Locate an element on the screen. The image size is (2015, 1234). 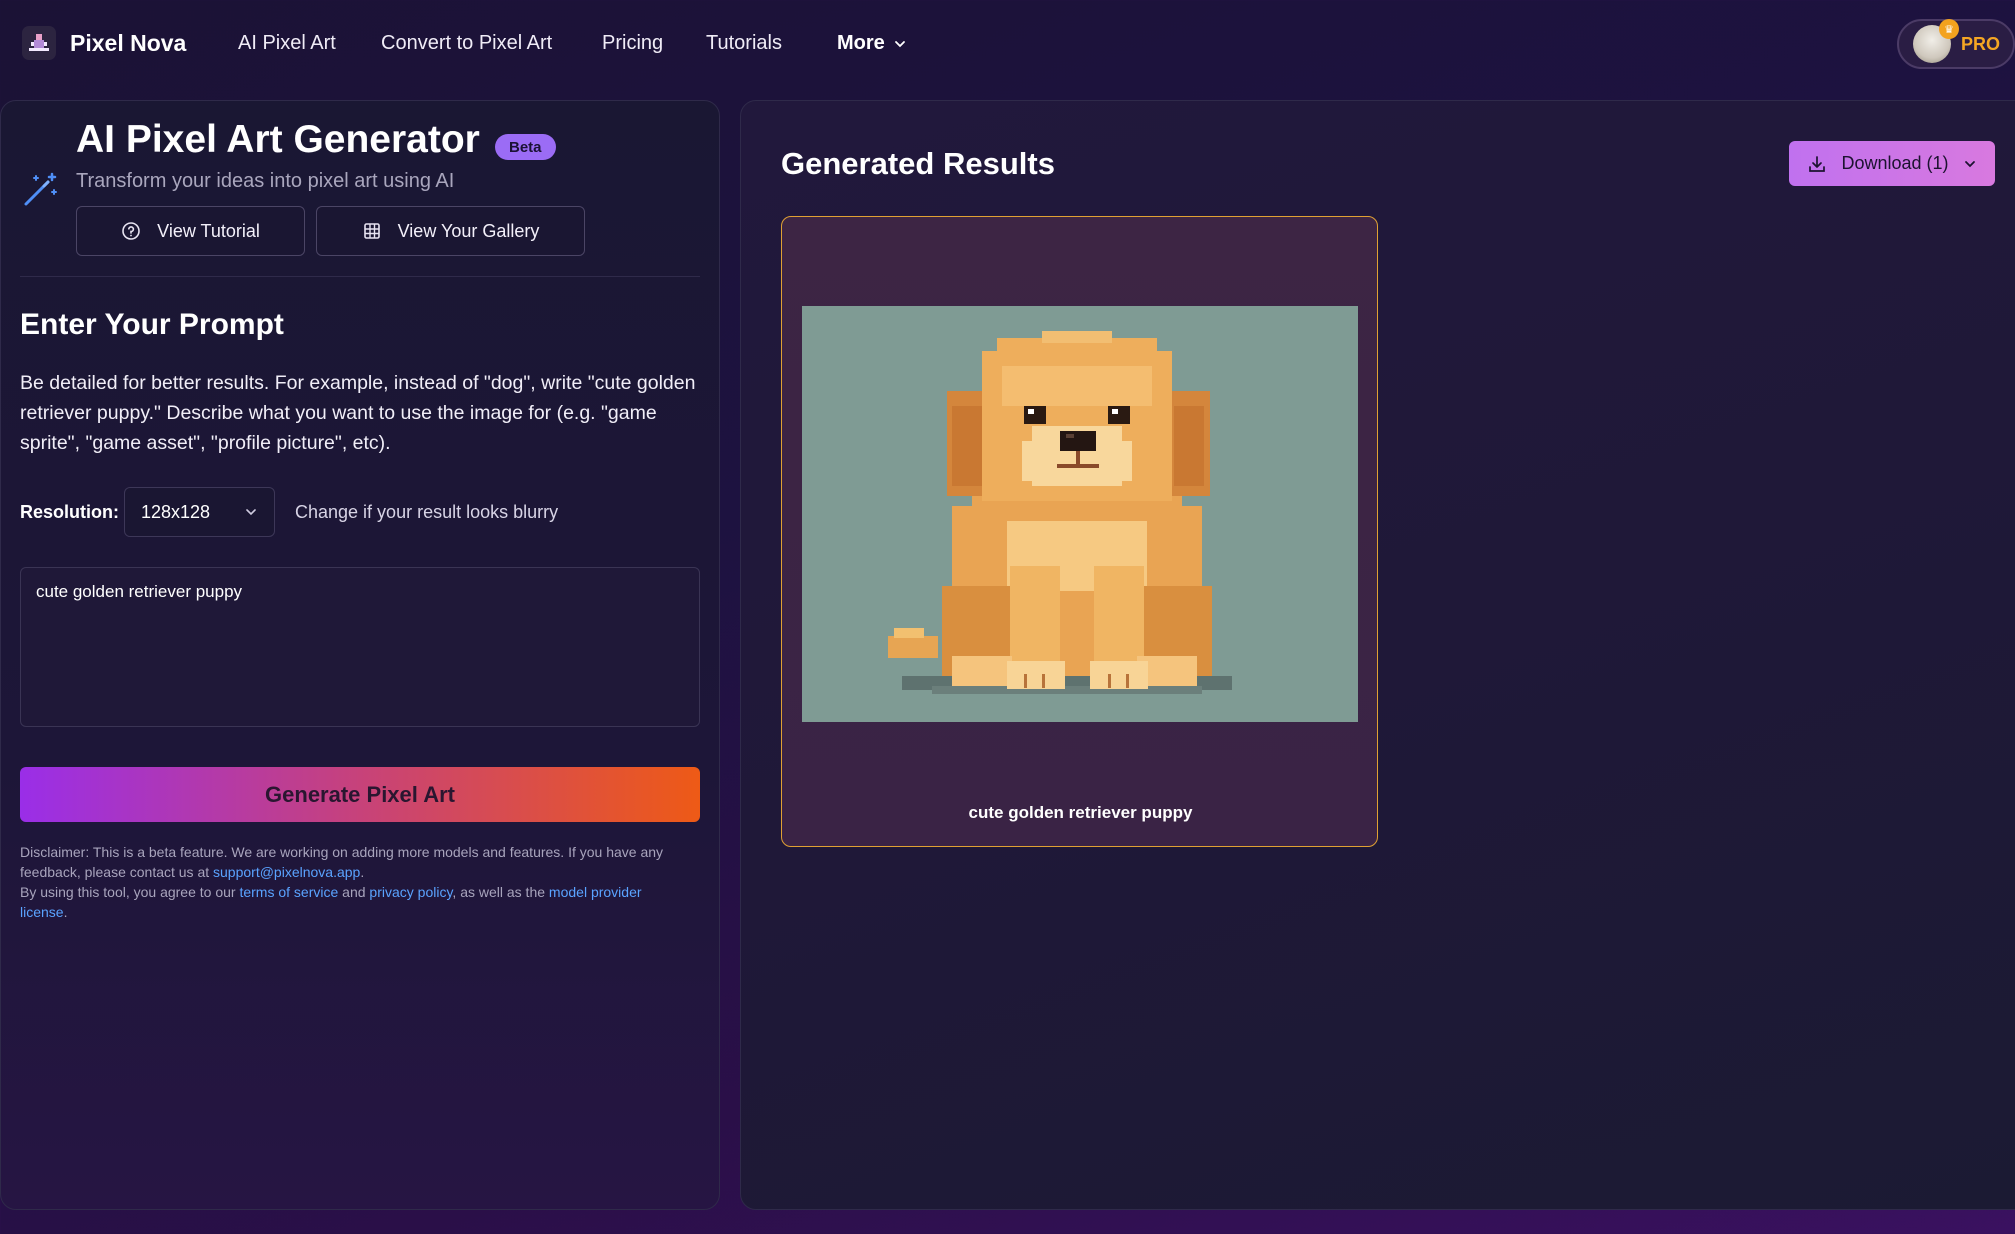
nav-more-menu: More is located at coordinates (872, 43).